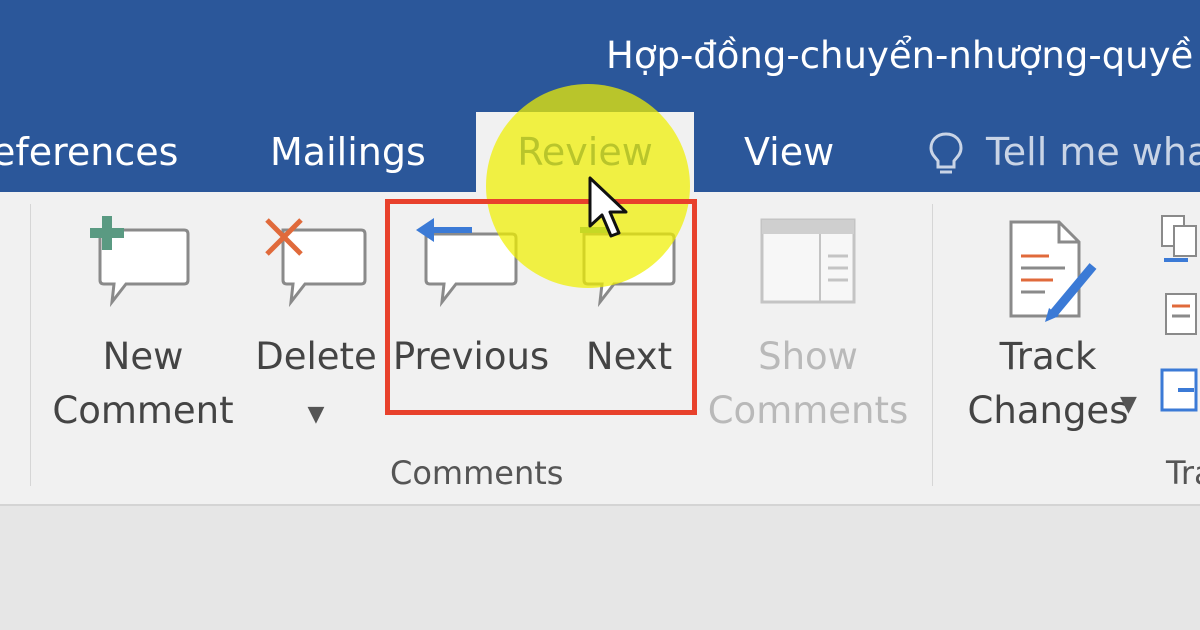 This screenshot has width=1200, height=630. Describe the element at coordinates (1053, 271) in the screenshot. I see `track-changes-icon` at that location.